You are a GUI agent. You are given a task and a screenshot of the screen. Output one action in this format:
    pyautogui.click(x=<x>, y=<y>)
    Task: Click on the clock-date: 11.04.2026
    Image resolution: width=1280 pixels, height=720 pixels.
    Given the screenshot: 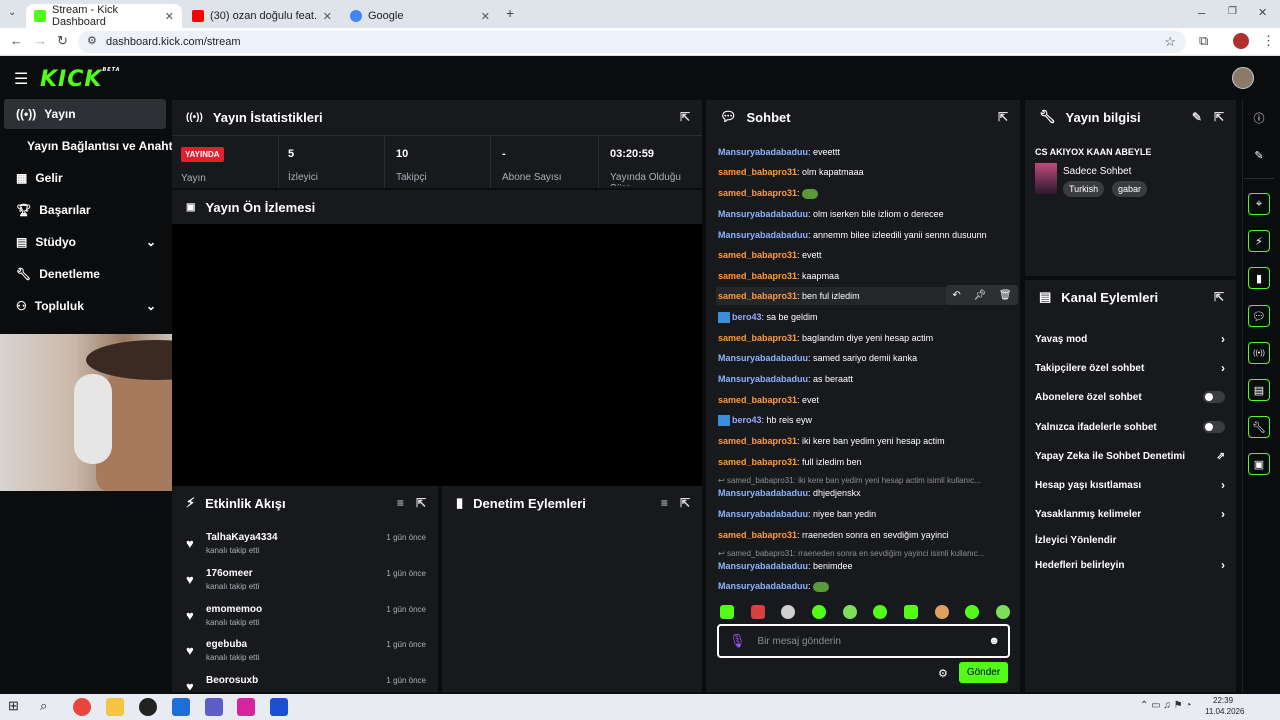 What is the action you would take?
    pyautogui.click(x=1224, y=711)
    